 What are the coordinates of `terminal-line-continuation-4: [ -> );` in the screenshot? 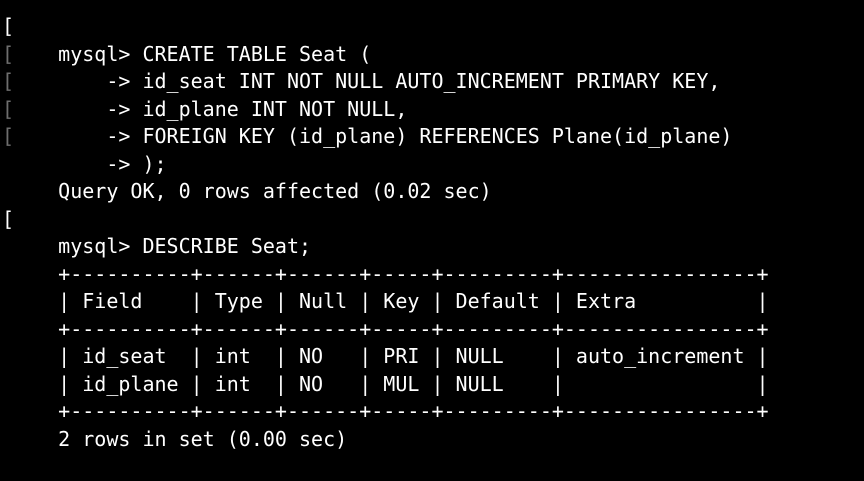 It's located at (433, 149).